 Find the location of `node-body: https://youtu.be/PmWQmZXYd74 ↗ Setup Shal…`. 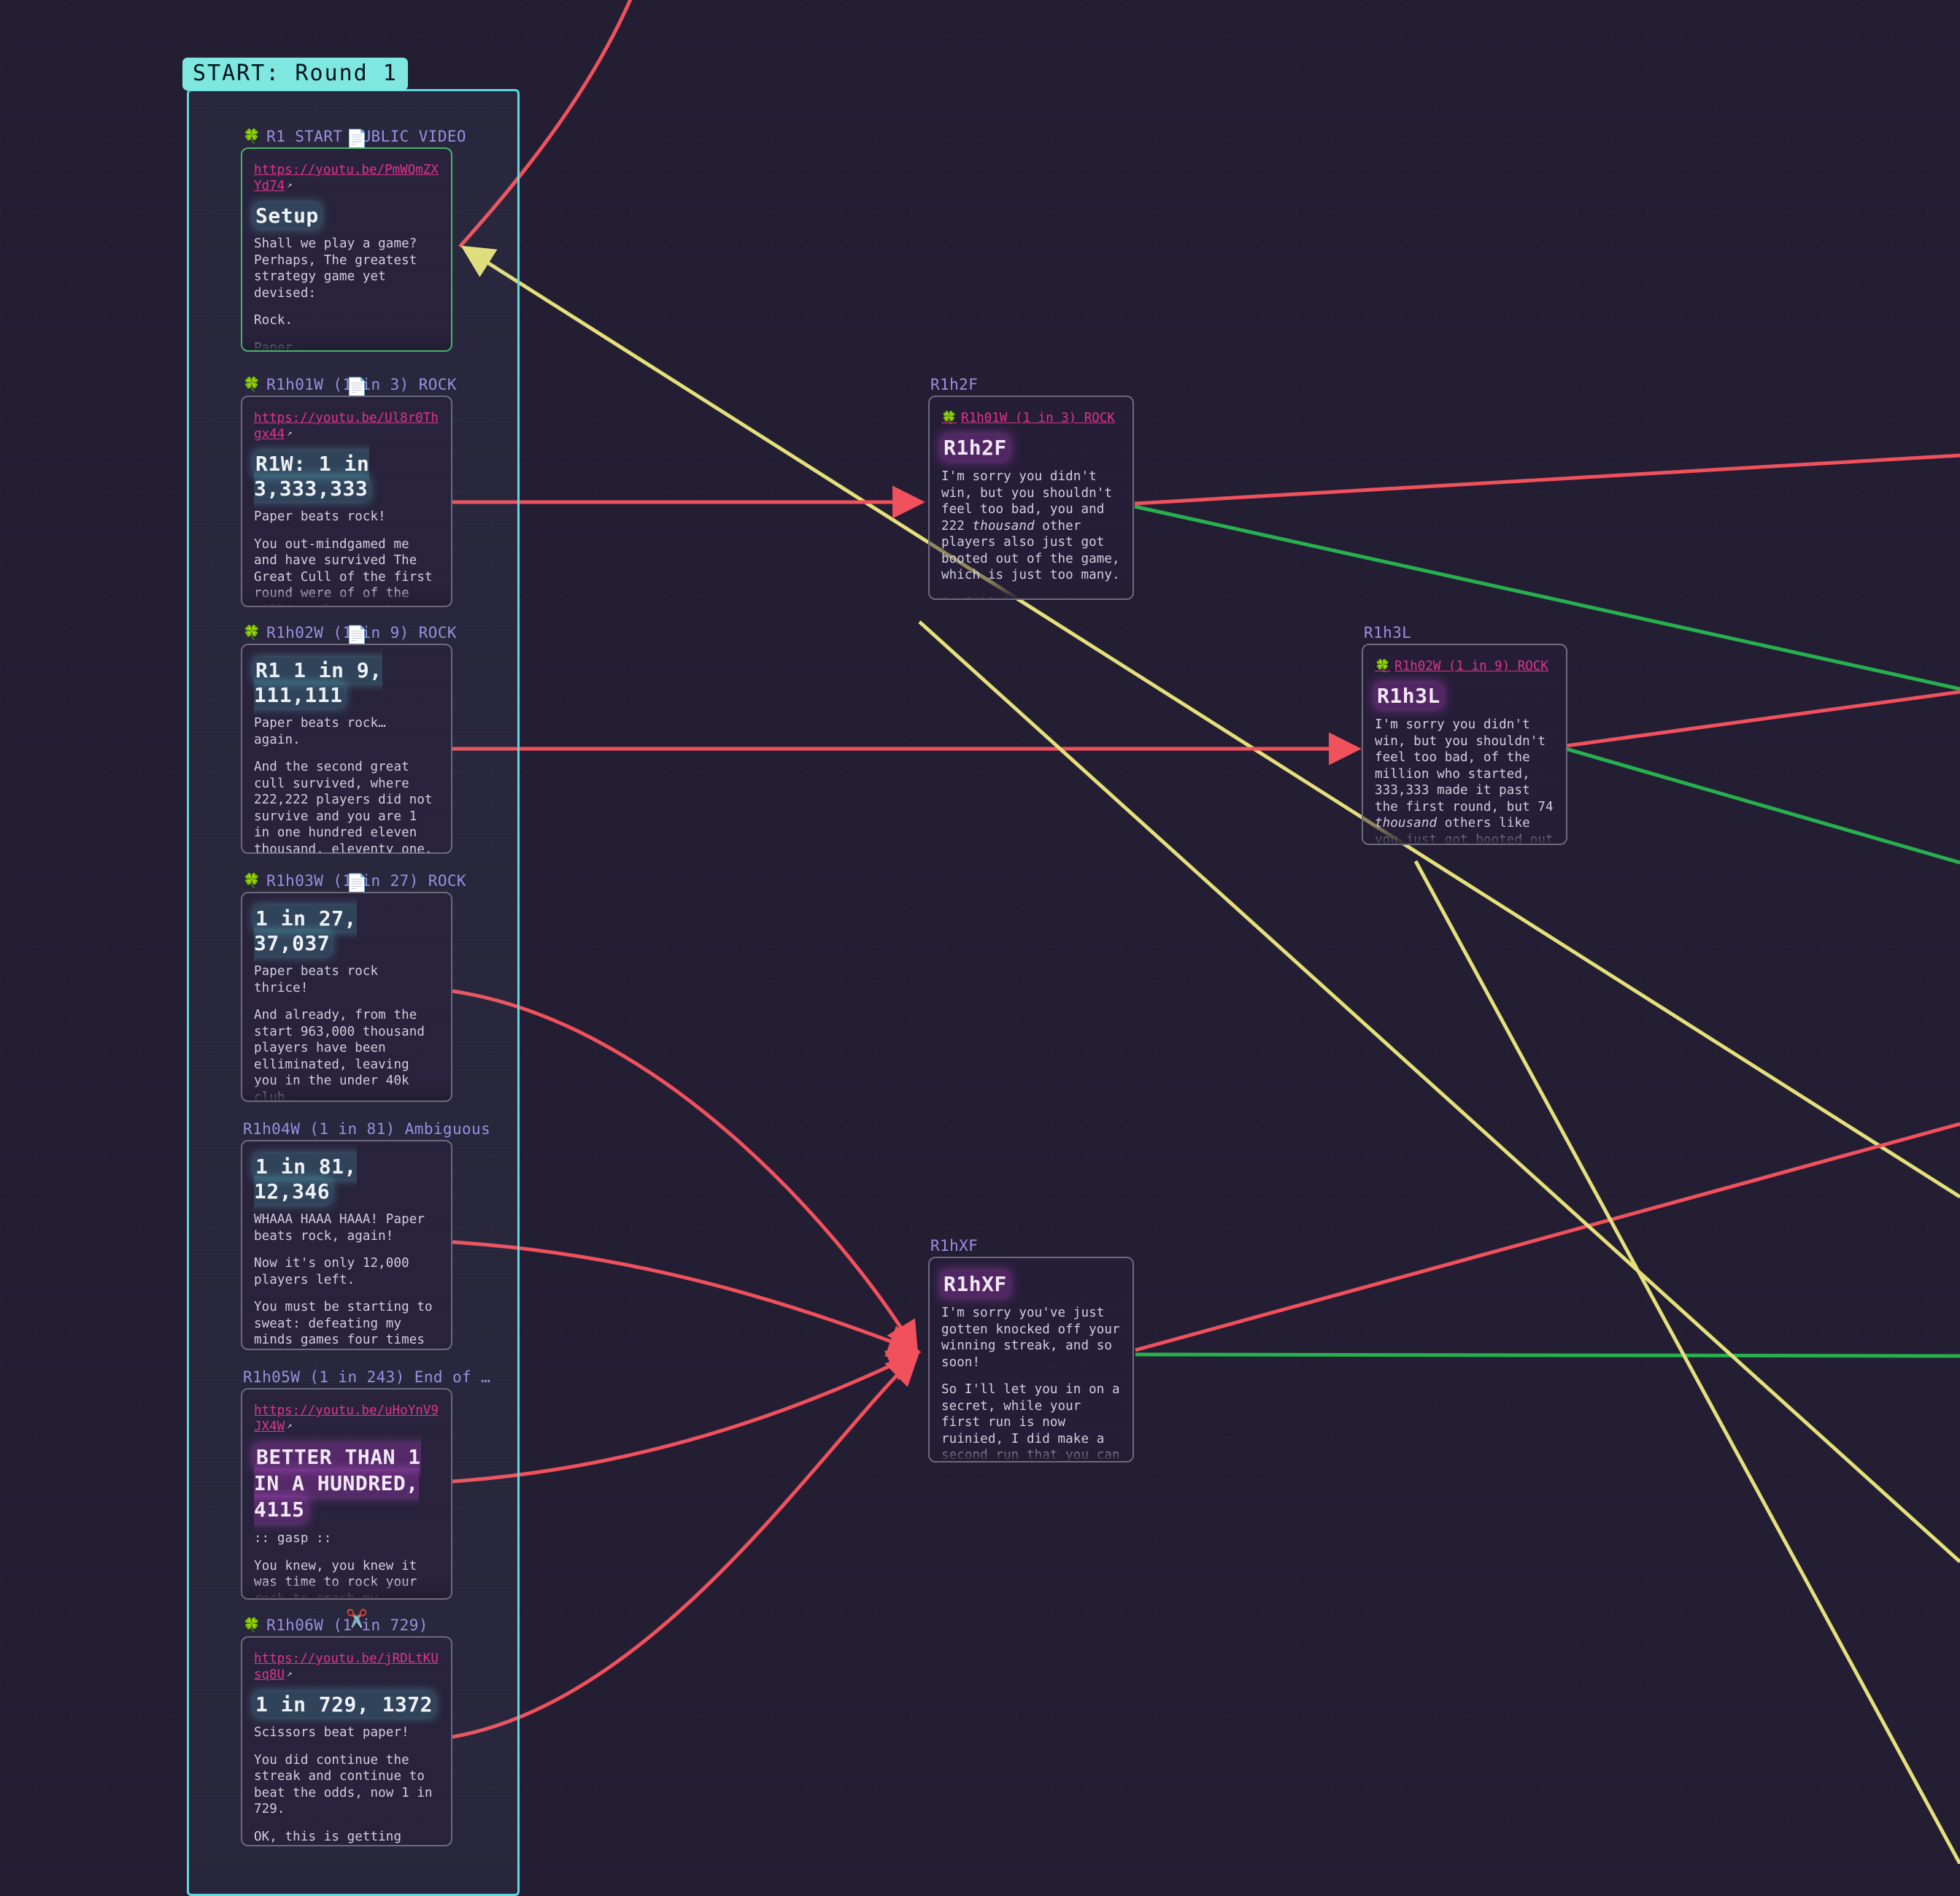

node-body: https://youtu.be/PmWQmZXYd74 ↗ Setup Shal… is located at coordinates (346, 249).